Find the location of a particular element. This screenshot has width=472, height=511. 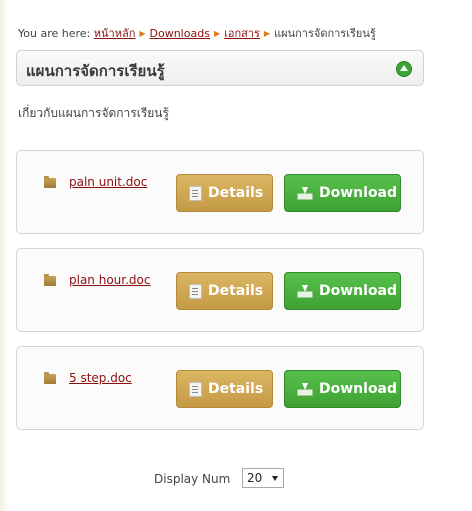

collapse-up-icon is located at coordinates (404, 69).